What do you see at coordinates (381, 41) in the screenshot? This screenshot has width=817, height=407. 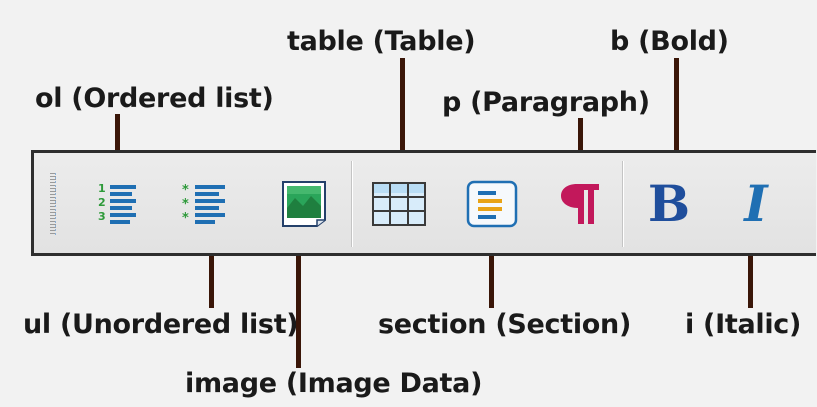 I see `label-table: table (Table)` at bounding box center [381, 41].